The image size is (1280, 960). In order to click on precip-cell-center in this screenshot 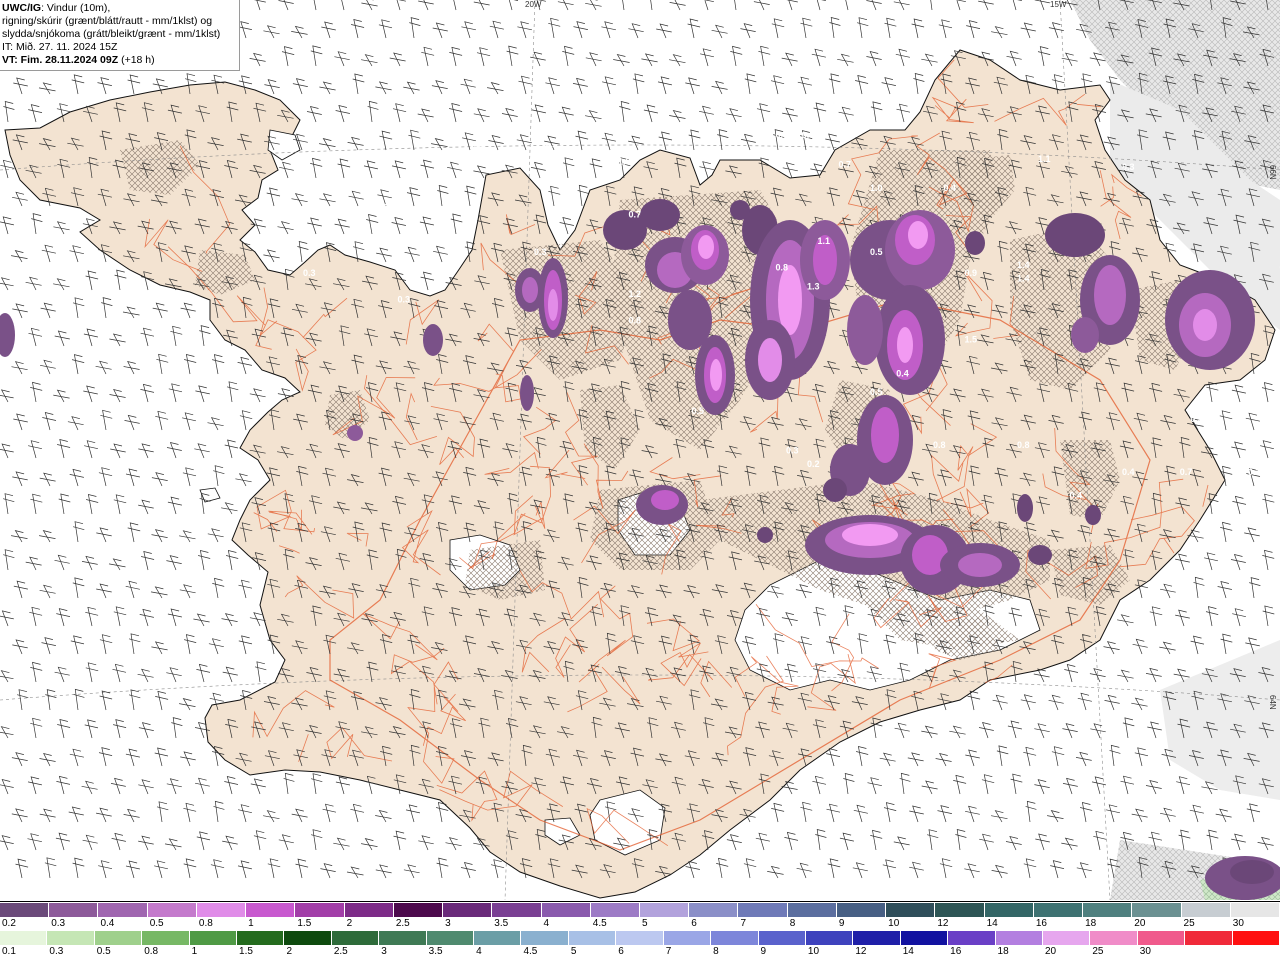, I will do `click(662, 505)`.